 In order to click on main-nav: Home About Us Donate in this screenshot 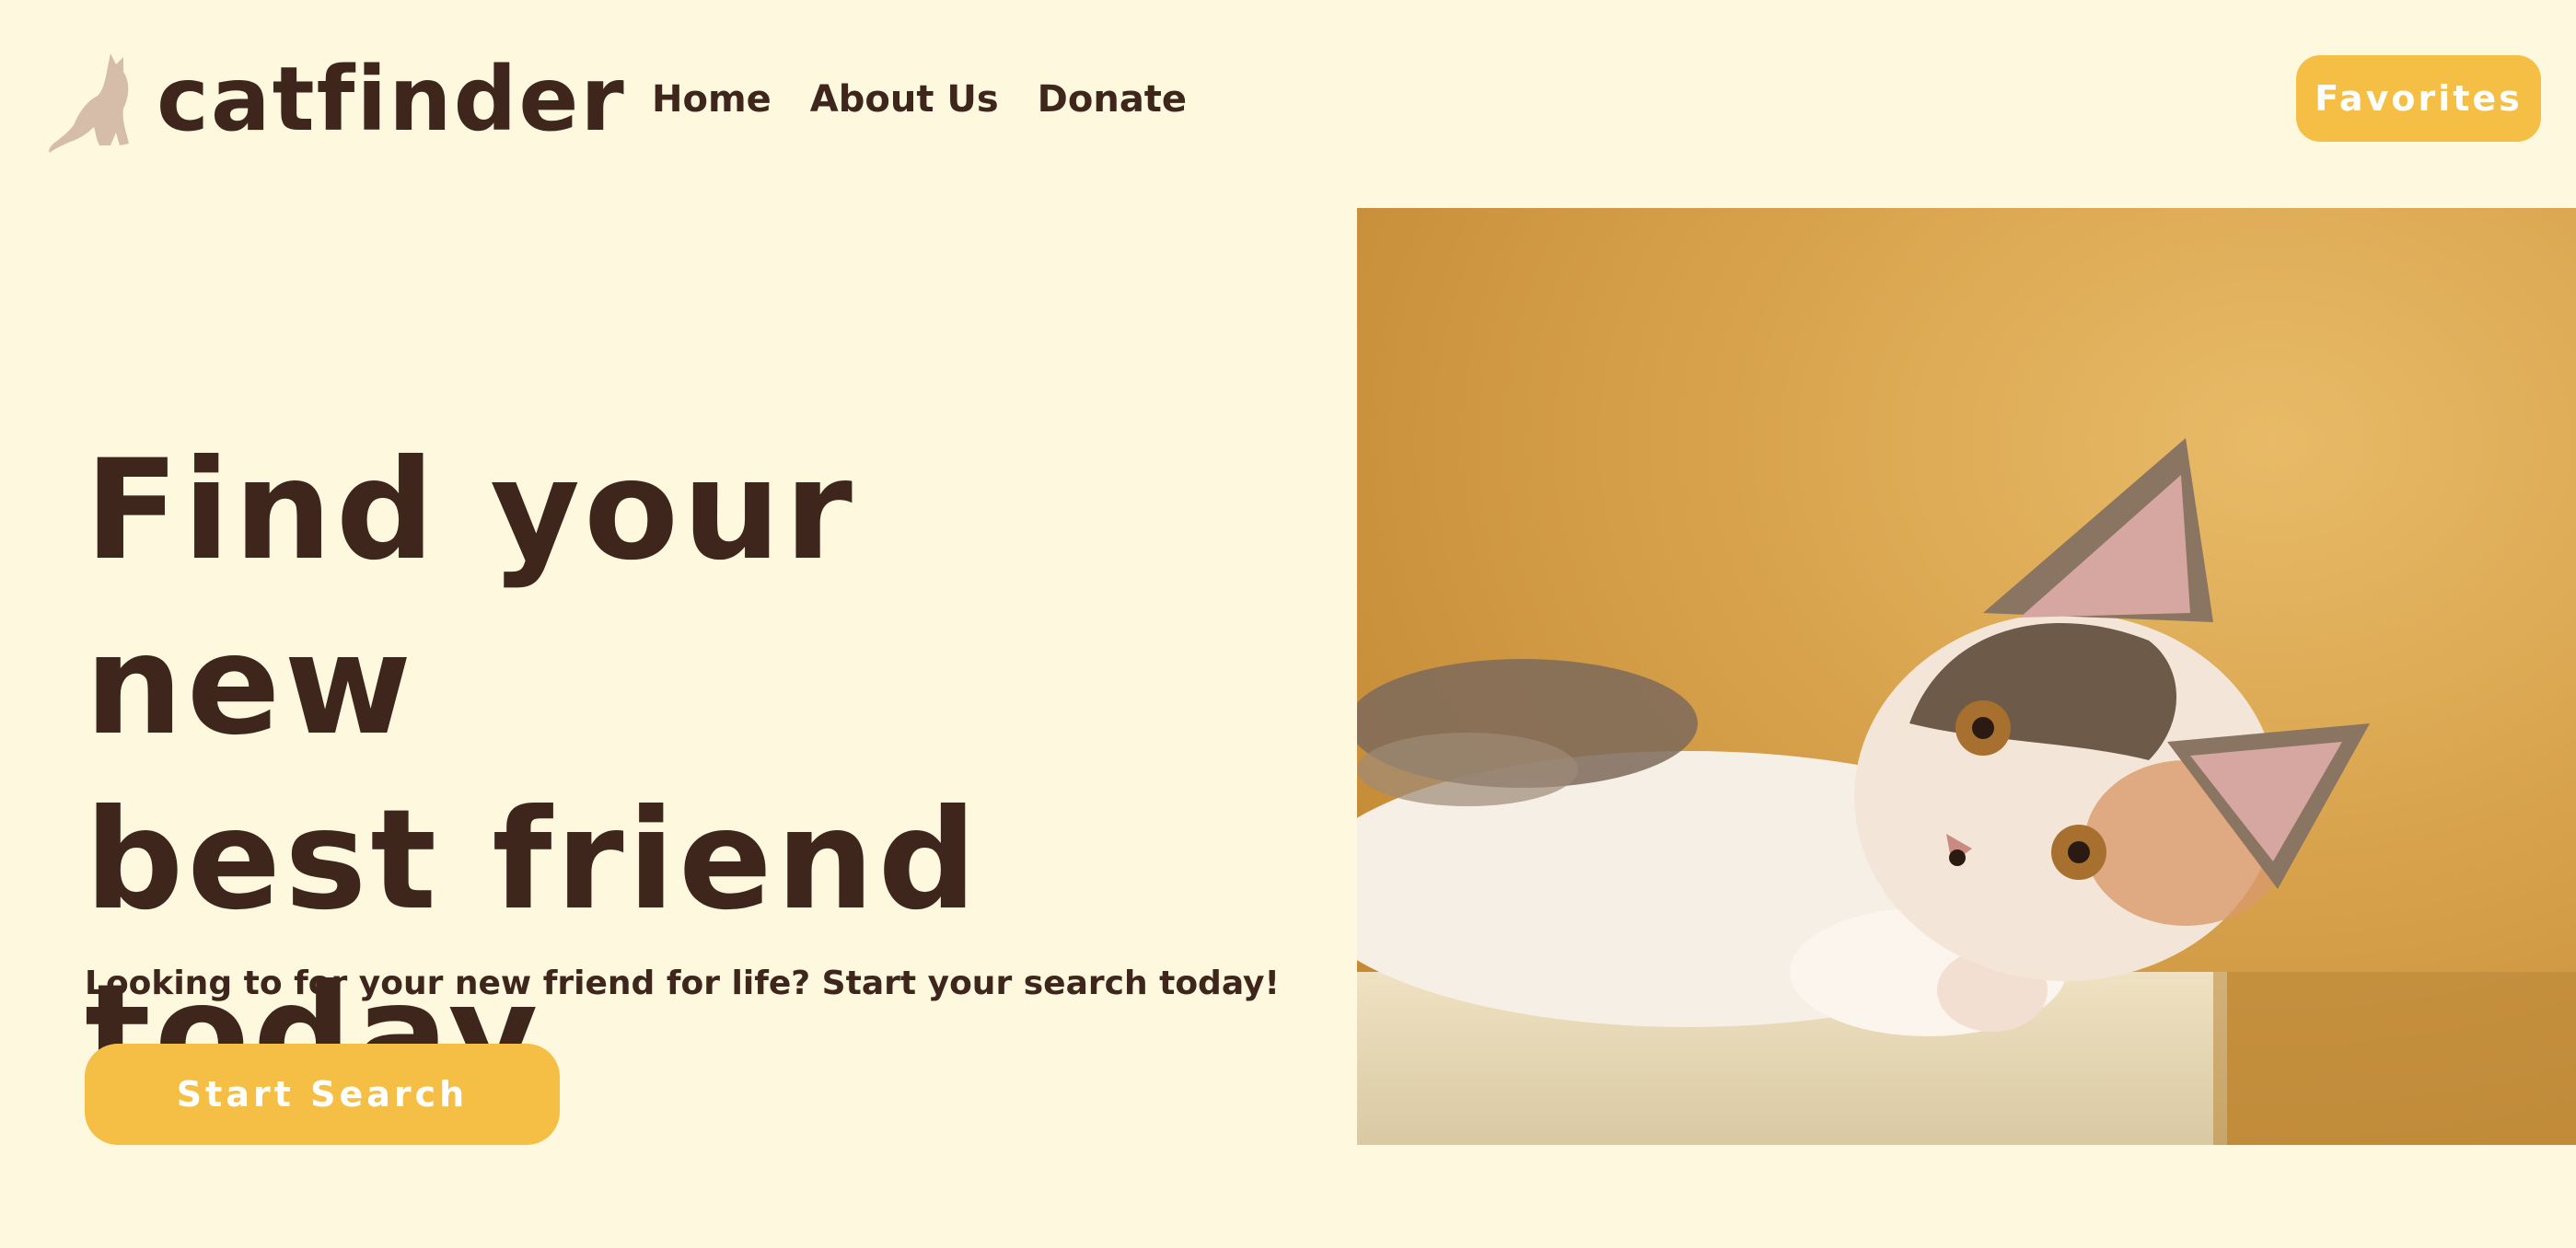, I will do `click(919, 99)`.